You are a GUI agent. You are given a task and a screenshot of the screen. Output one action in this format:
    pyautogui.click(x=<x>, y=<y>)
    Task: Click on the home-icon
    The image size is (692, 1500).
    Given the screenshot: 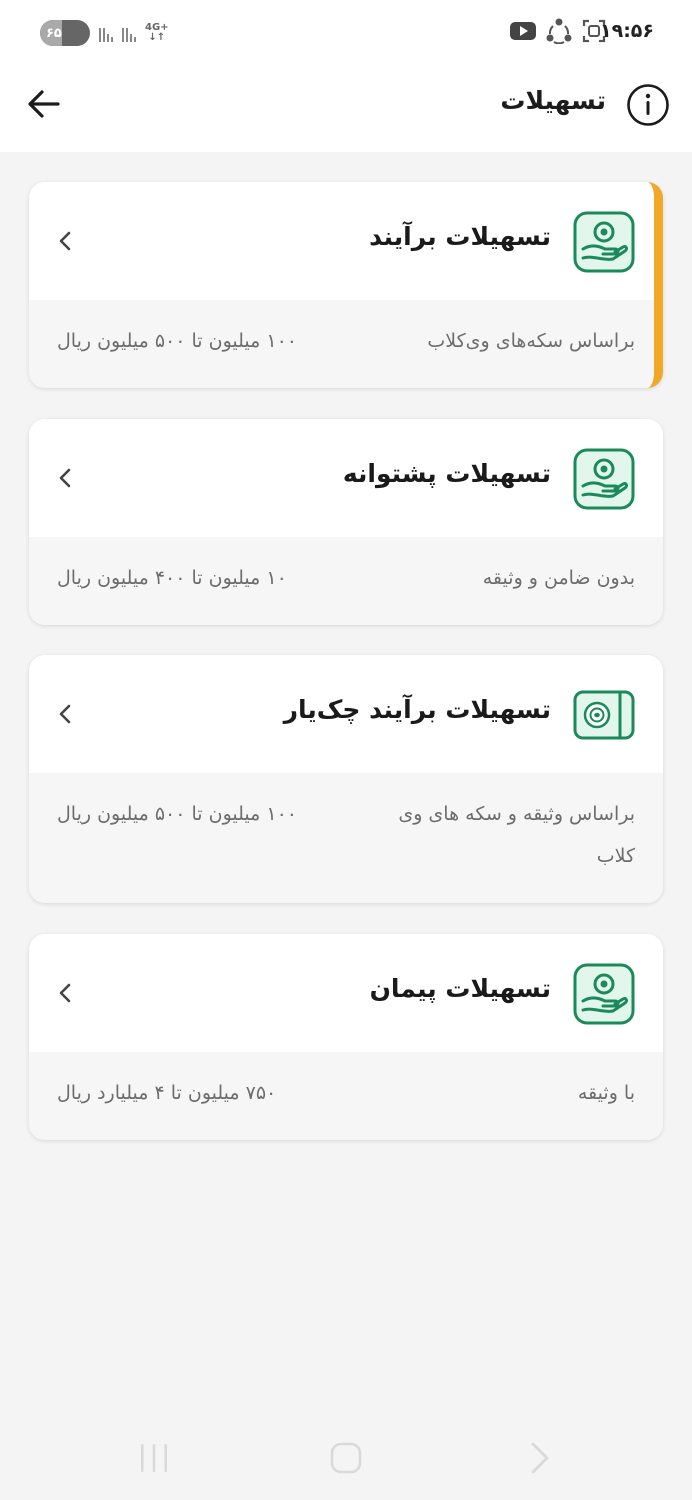 What is the action you would take?
    pyautogui.click(x=346, y=1458)
    